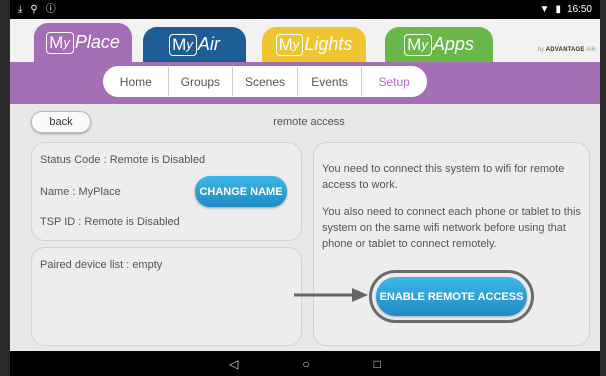  Describe the element at coordinates (166, 296) in the screenshot. I see `paired-devices-panel: Paired device list : empty` at that location.